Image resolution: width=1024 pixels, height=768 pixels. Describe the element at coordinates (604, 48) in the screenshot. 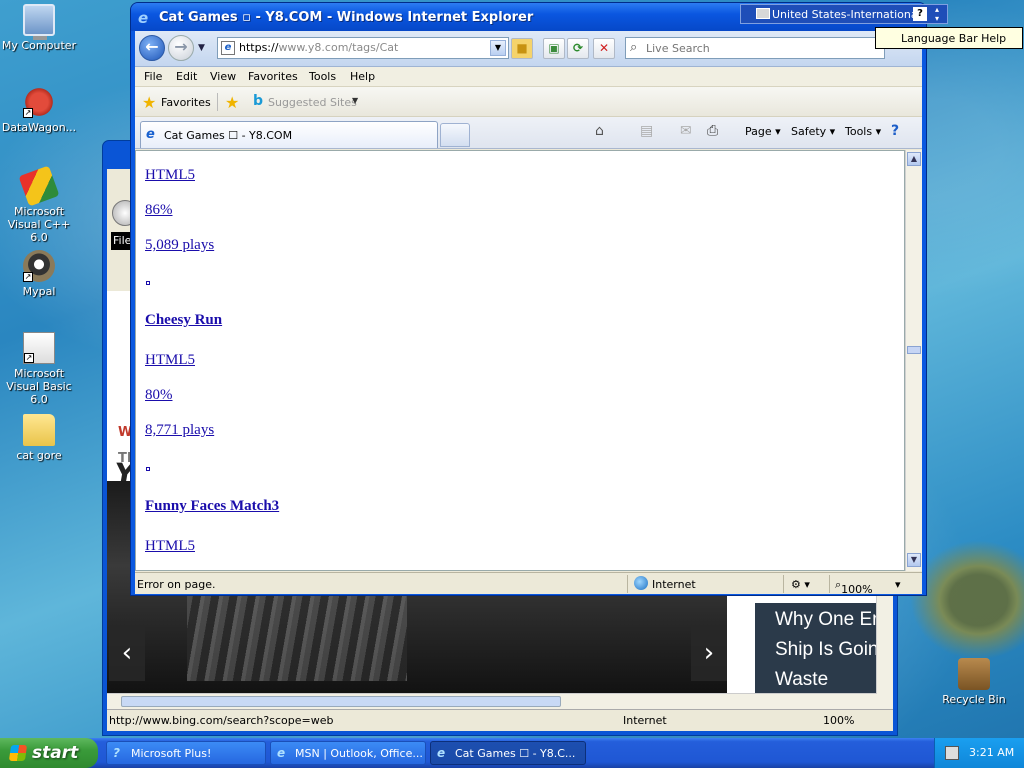

I see `stop-icon: ✕` at that location.